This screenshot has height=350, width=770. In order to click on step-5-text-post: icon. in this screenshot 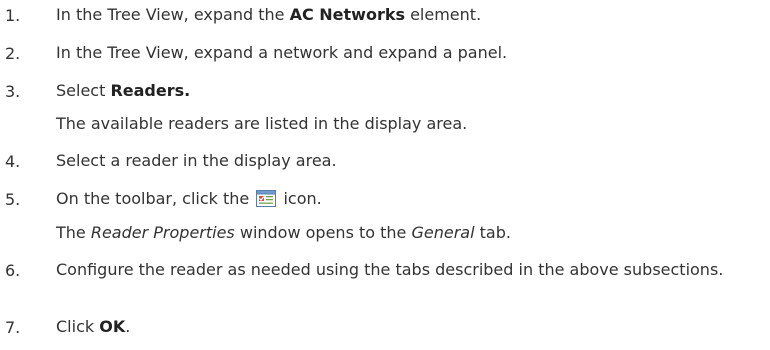, I will do `click(300, 198)`.